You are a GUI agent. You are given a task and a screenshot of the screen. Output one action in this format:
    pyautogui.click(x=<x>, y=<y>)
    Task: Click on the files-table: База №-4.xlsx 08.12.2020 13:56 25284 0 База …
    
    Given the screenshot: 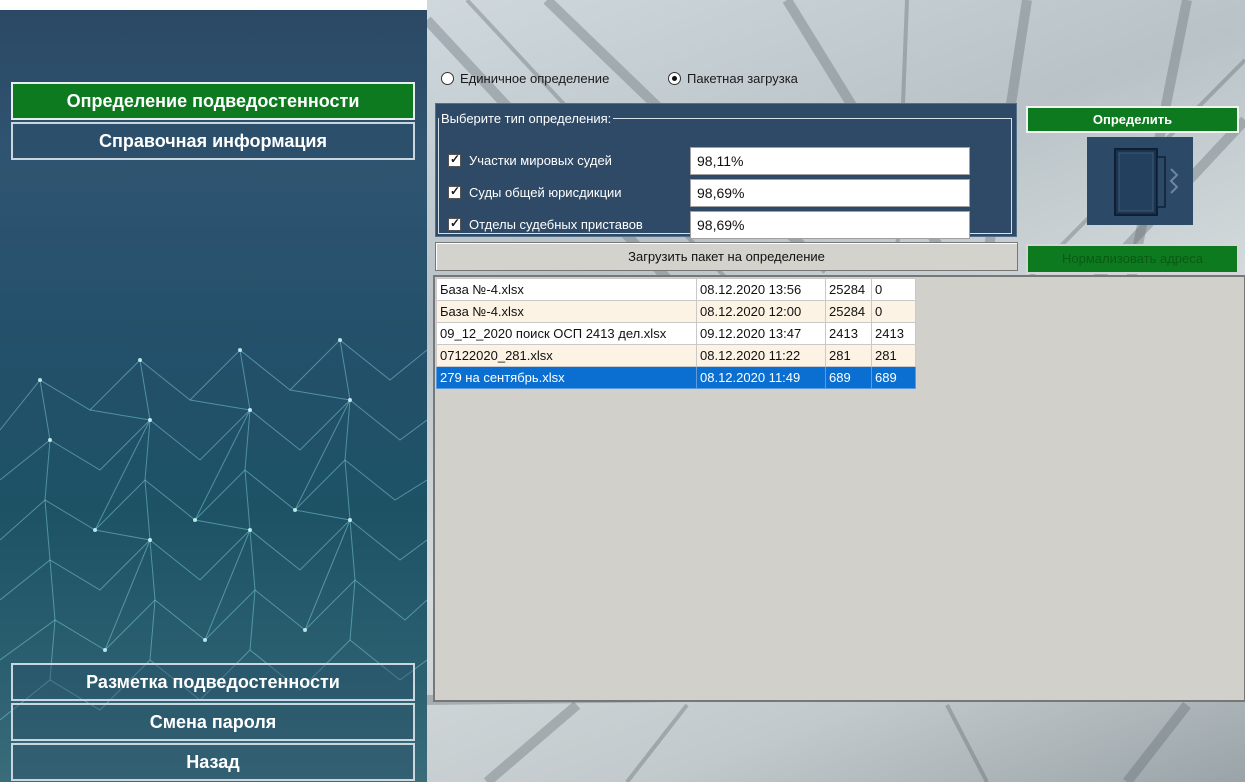 What is the action you would take?
    pyautogui.click(x=676, y=333)
    